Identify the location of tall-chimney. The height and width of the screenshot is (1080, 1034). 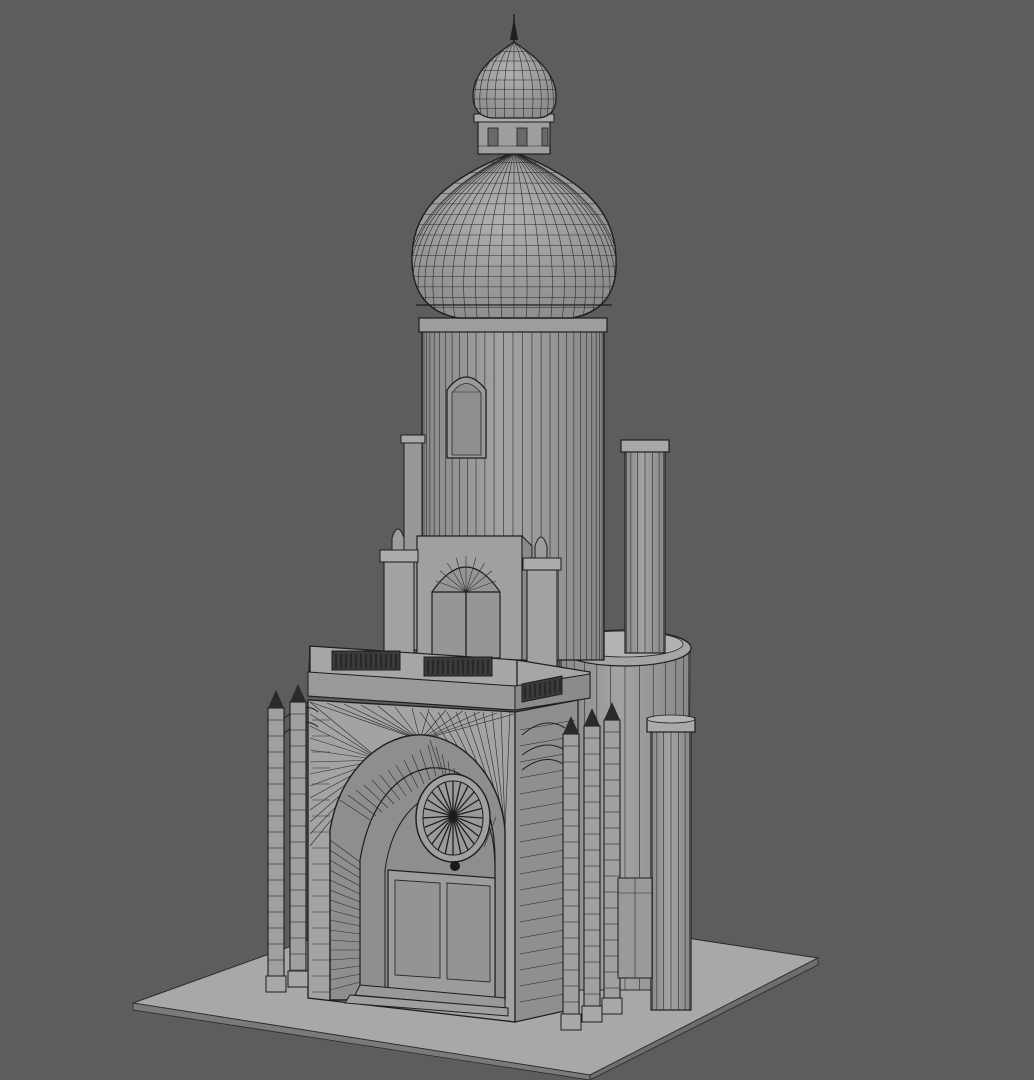
(645, 546).